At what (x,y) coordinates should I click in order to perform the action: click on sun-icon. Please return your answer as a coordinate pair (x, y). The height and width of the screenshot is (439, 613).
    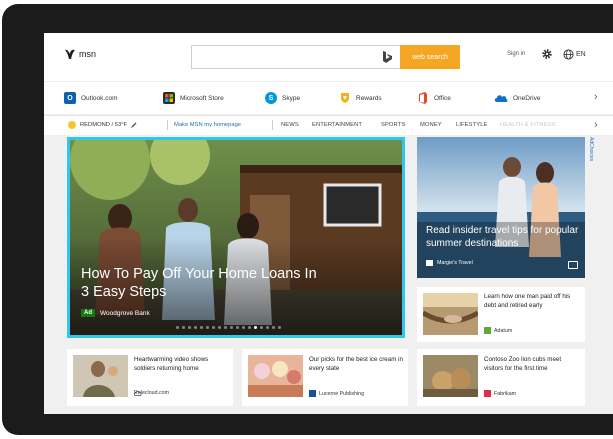
    Looking at the image, I should click on (72, 125).